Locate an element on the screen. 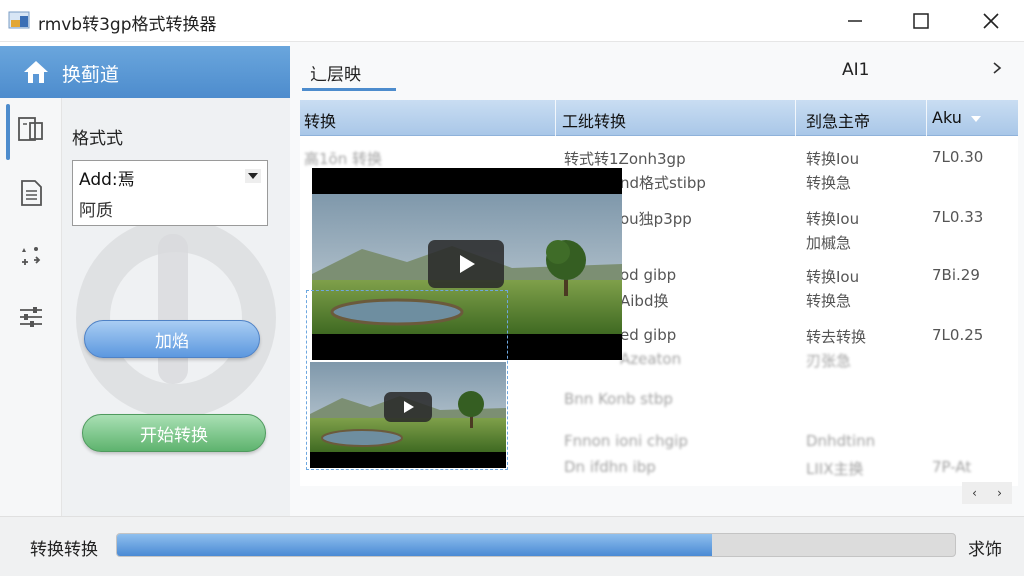 The image size is (1024, 576). sliders-icon is located at coordinates (31, 317).